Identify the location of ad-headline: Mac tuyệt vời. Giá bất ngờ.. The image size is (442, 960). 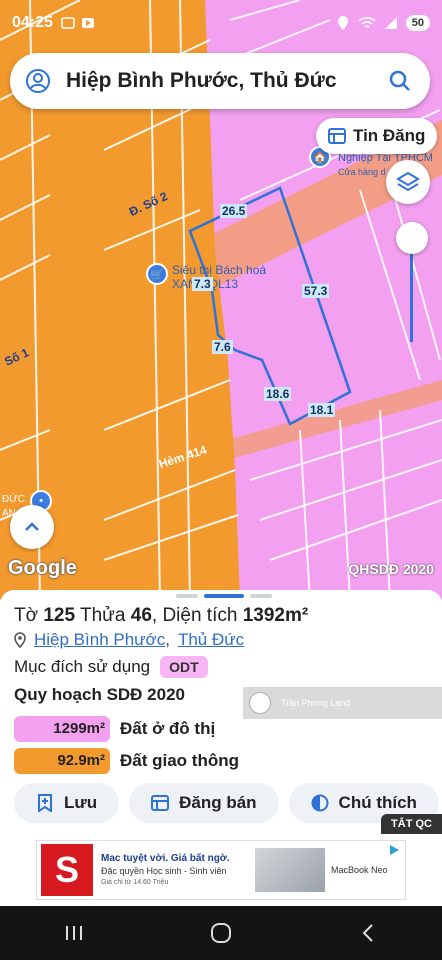
(165, 858).